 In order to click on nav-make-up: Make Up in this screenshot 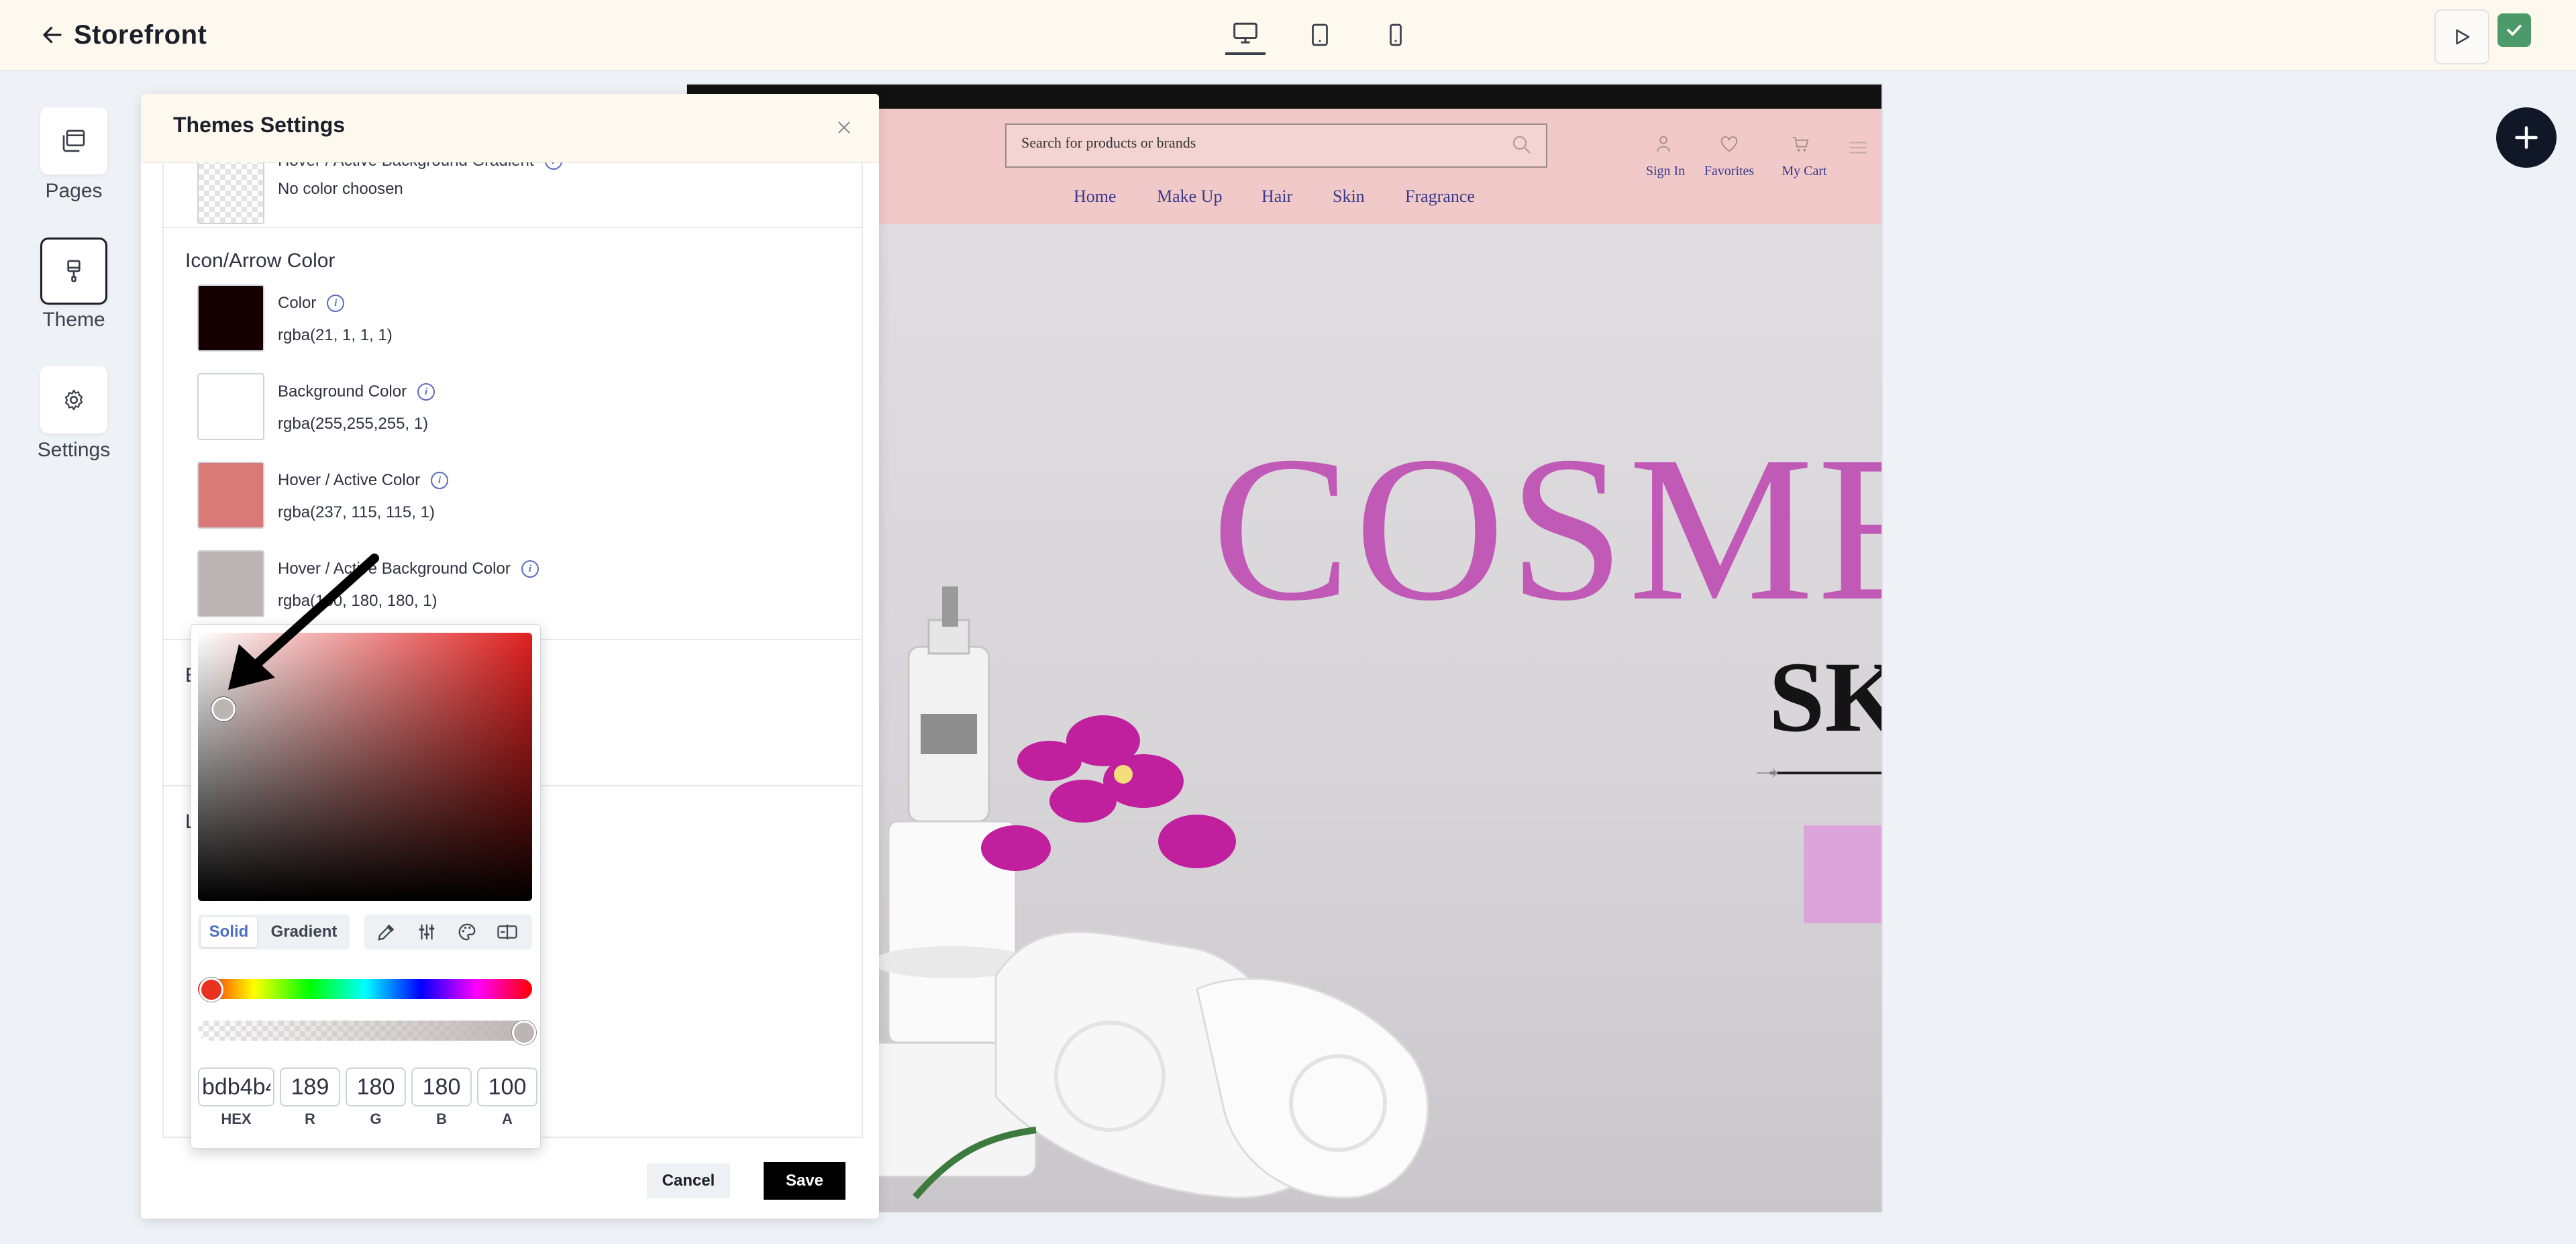, I will do `click(1189, 197)`.